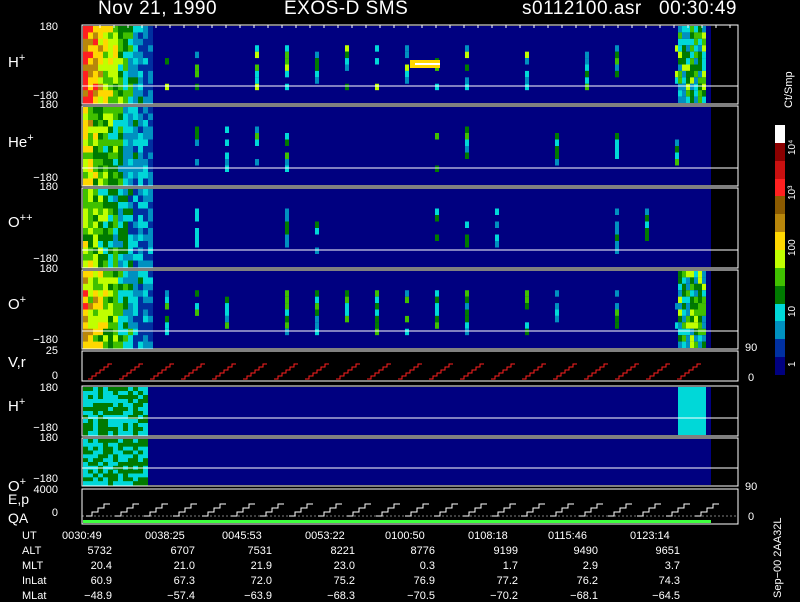 This screenshot has width=800, height=602. Describe the element at coordinates (666, 596) in the screenshot. I see `ephemeris-value: −64.5` at that location.